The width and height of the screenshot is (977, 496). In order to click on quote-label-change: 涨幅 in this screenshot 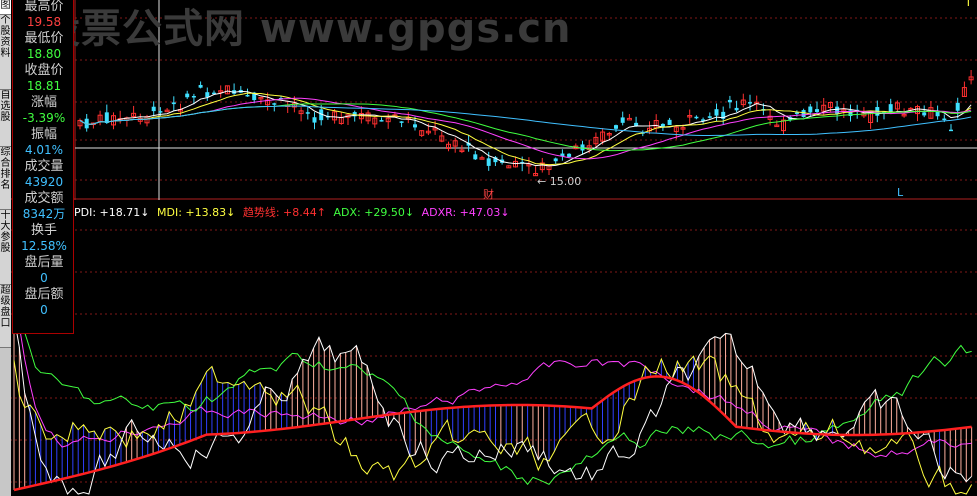, I will do `click(43, 102)`.